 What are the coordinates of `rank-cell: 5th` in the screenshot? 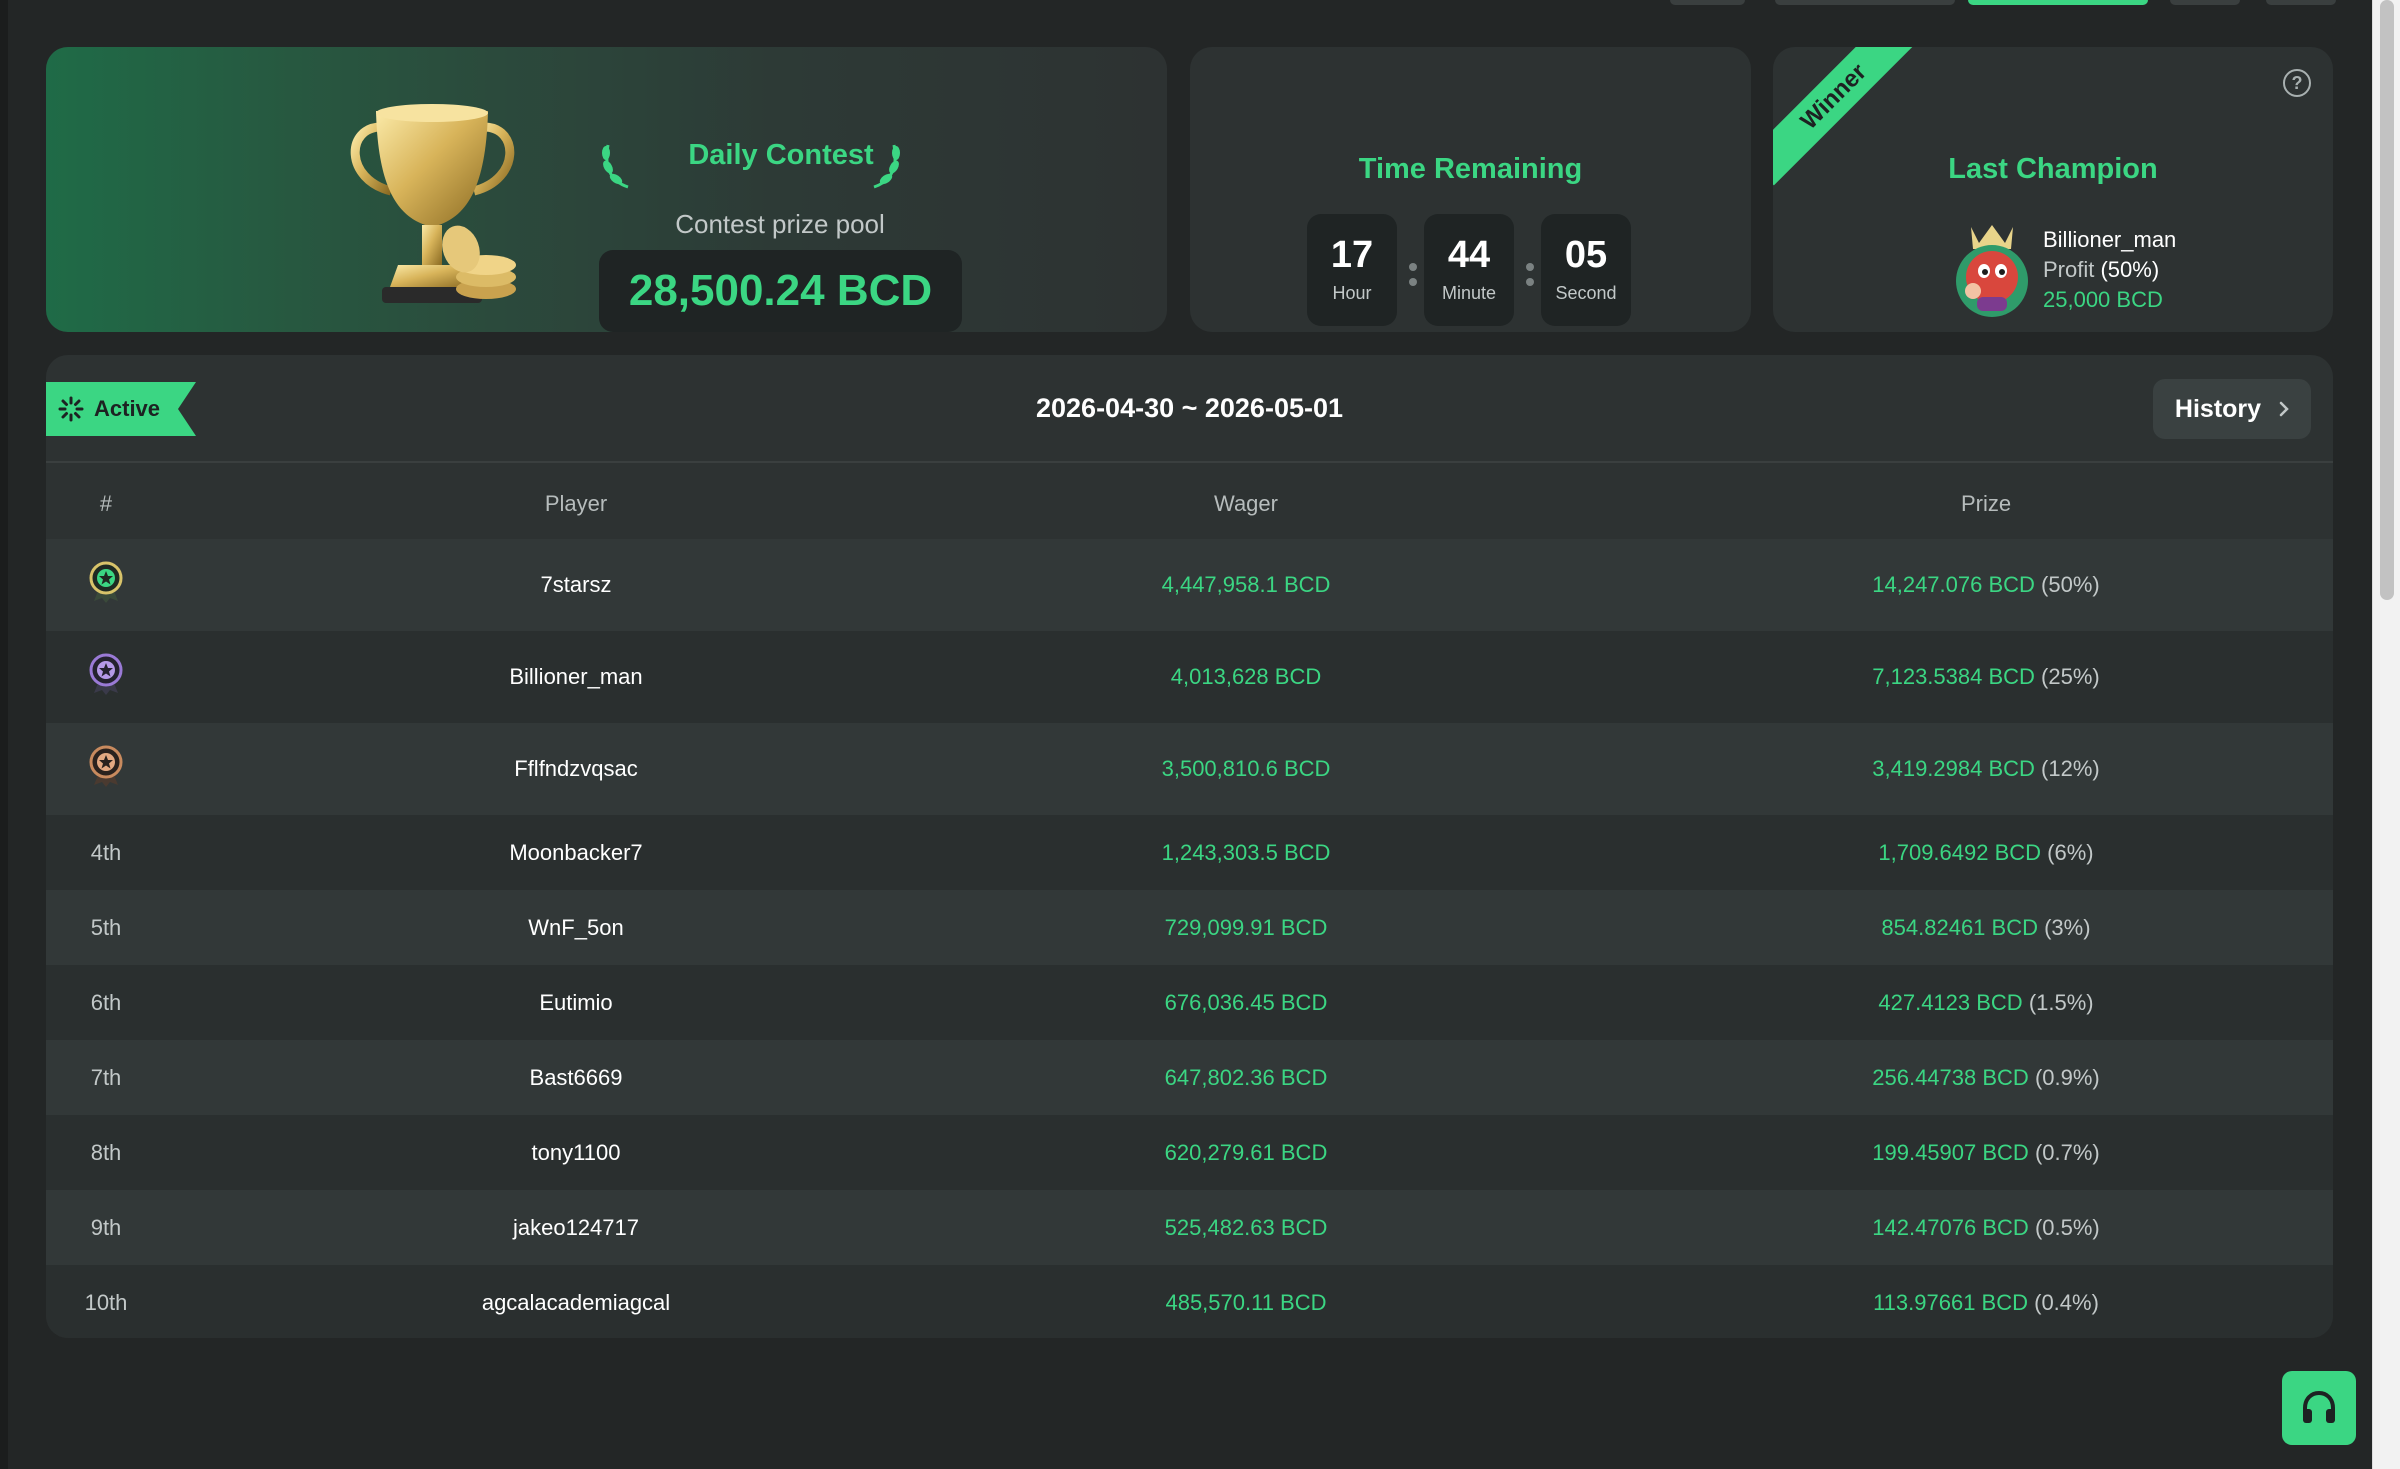 It's located at (106, 927).